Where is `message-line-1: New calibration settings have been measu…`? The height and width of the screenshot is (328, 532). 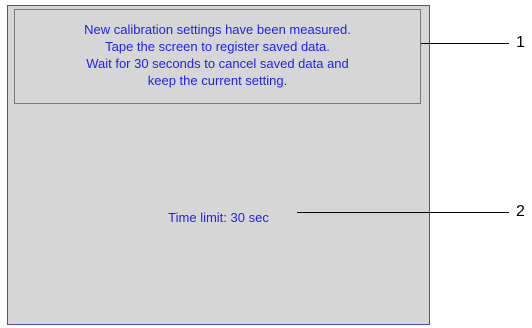 message-line-1: New calibration settings have been measu… is located at coordinates (217, 29).